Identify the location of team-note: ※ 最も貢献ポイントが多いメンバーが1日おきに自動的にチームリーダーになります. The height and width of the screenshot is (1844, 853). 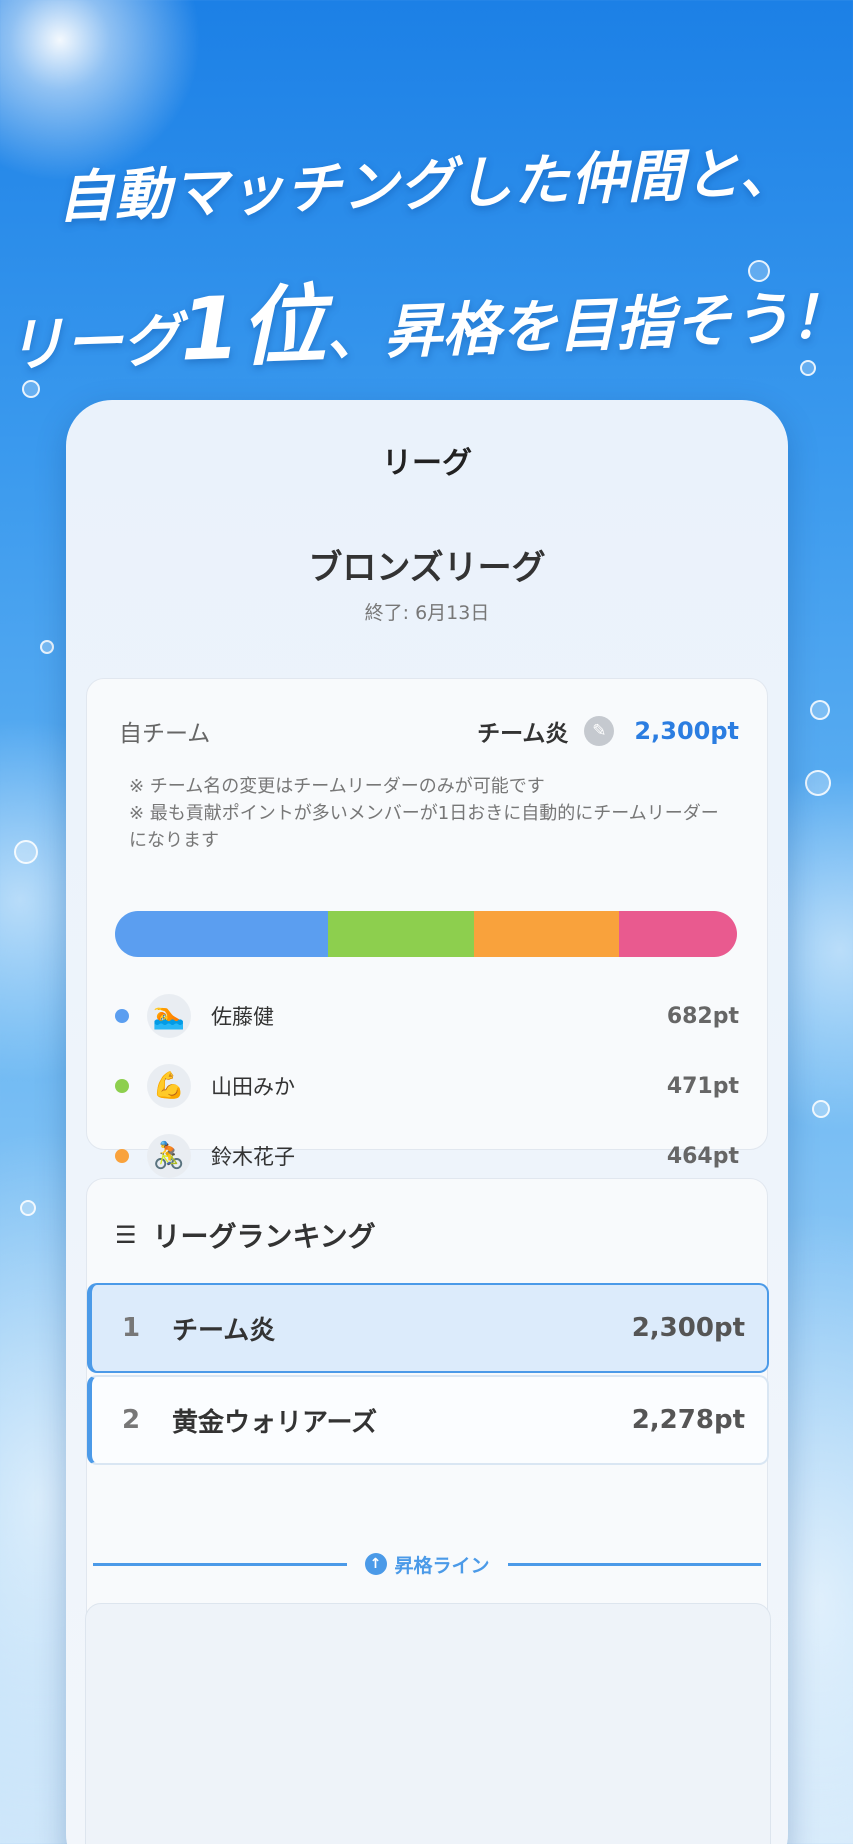
(424, 827).